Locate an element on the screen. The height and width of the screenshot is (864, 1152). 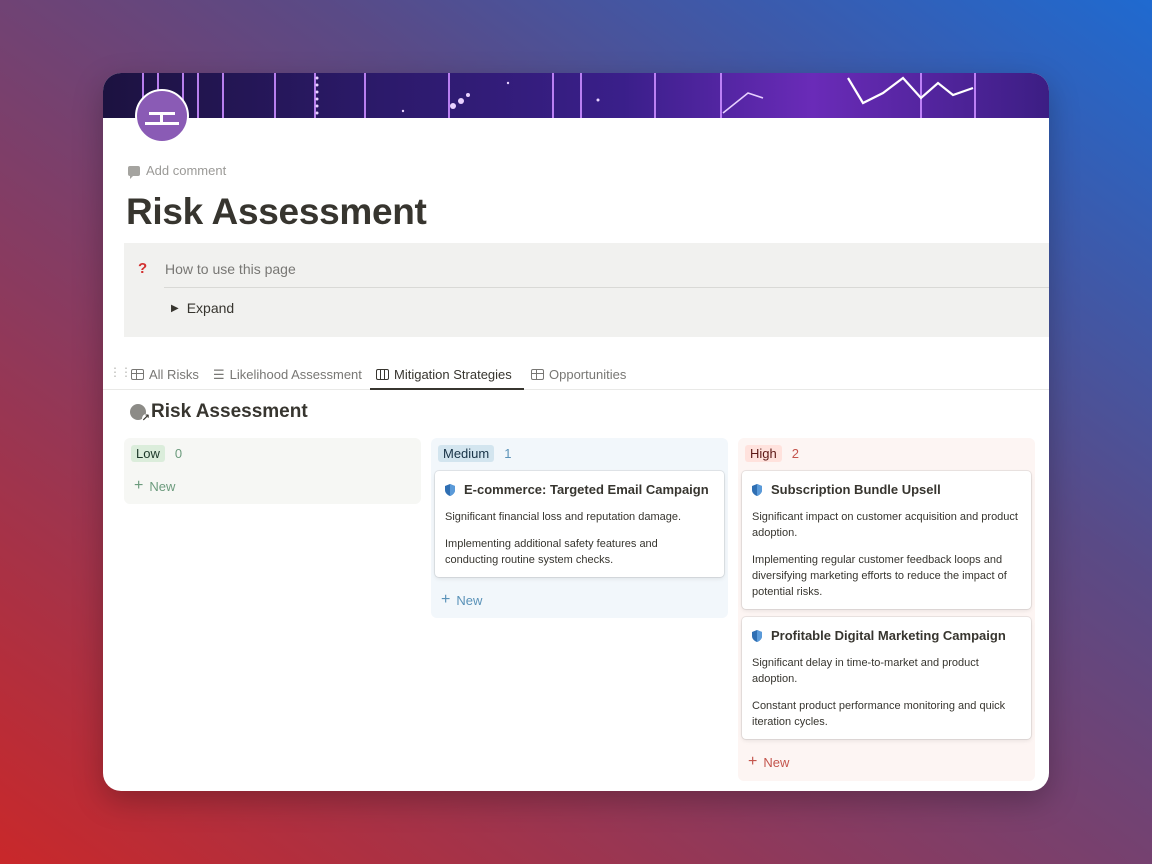
card-title: Profitable Digital Marketing Campaign is located at coordinates (886, 635).